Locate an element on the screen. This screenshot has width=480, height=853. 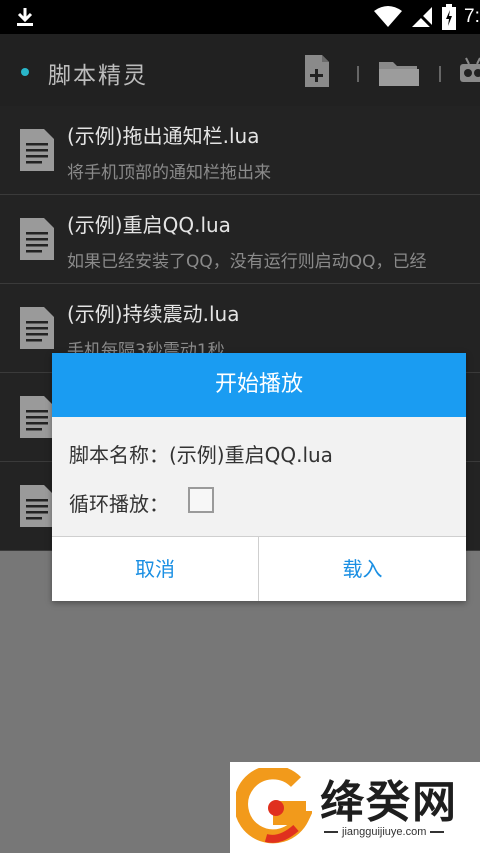
loop-checkbox is located at coordinates (201, 500).